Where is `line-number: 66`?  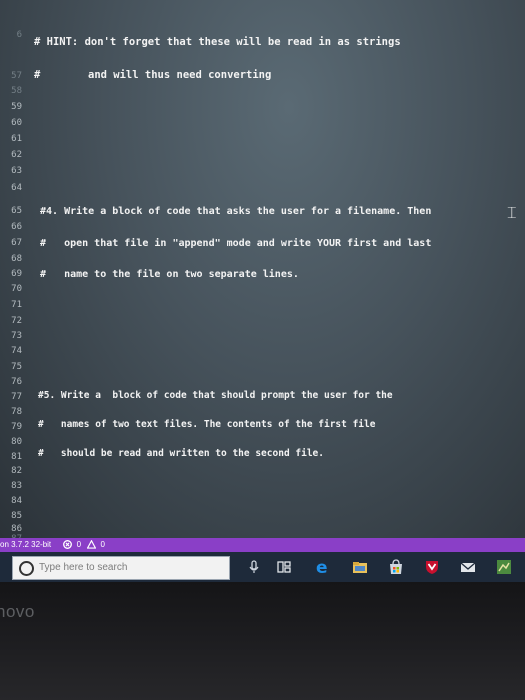
line-number: 66 is located at coordinates (16, 227).